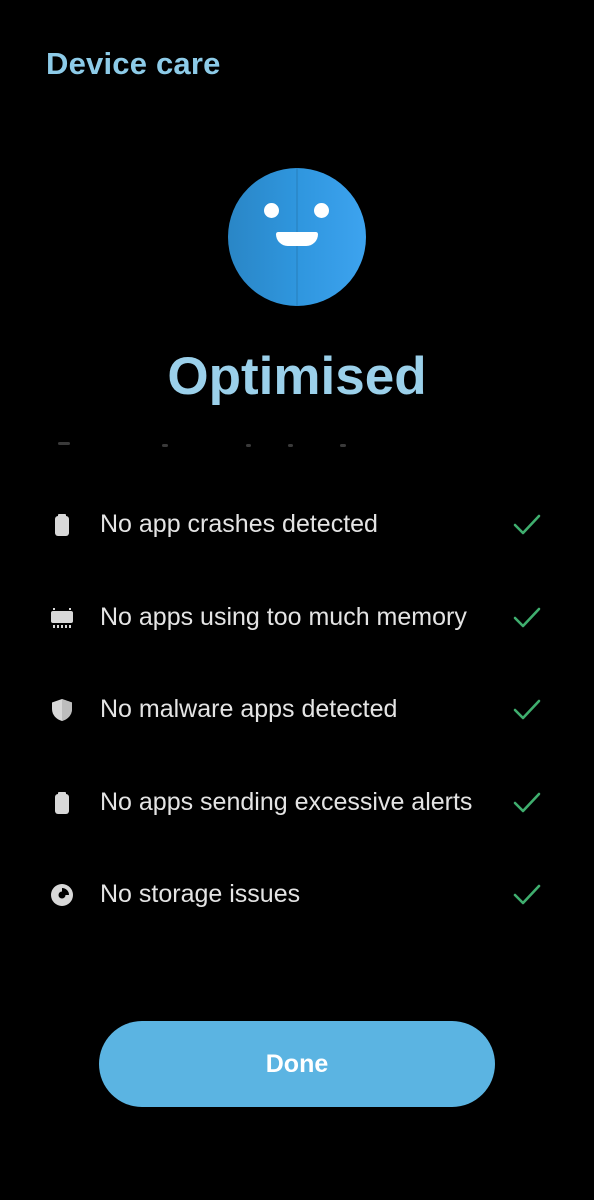  I want to click on result-storage: No storage issues, so click(297, 895).